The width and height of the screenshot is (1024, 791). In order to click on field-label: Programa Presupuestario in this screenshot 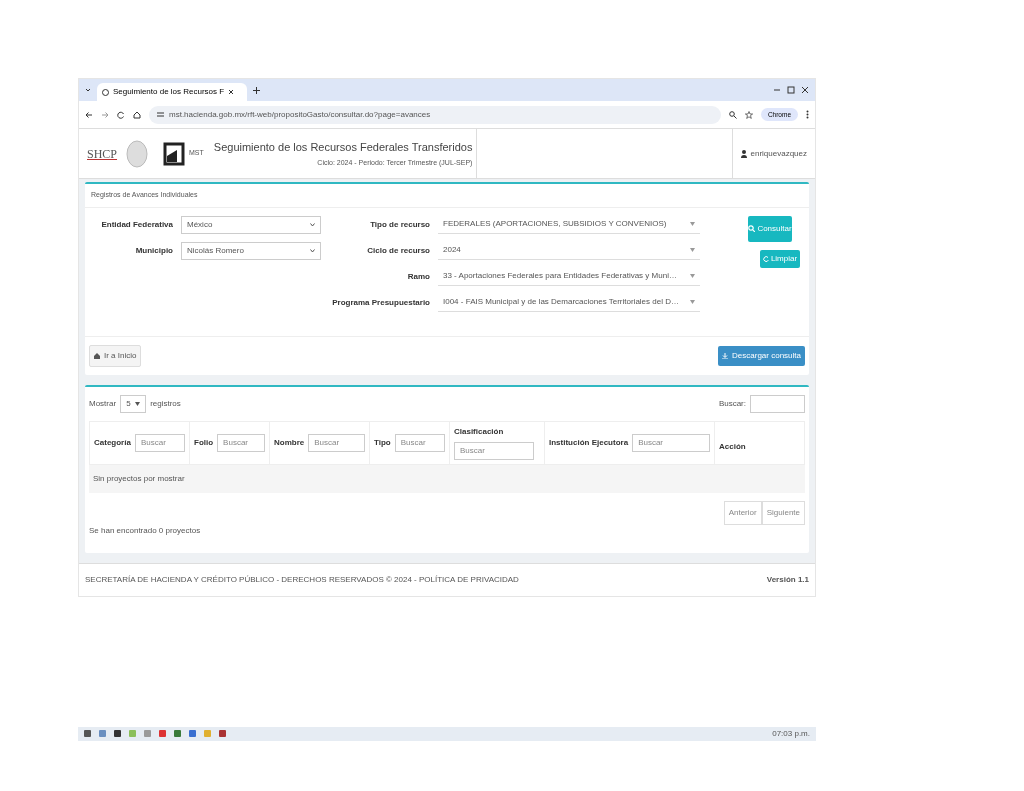, I will do `click(380, 302)`.